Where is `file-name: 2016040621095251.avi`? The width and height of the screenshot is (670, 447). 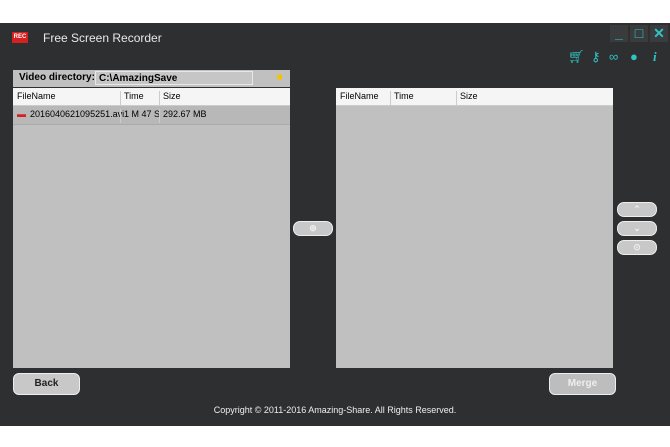
file-name: 2016040621095251.avi is located at coordinates (77, 114).